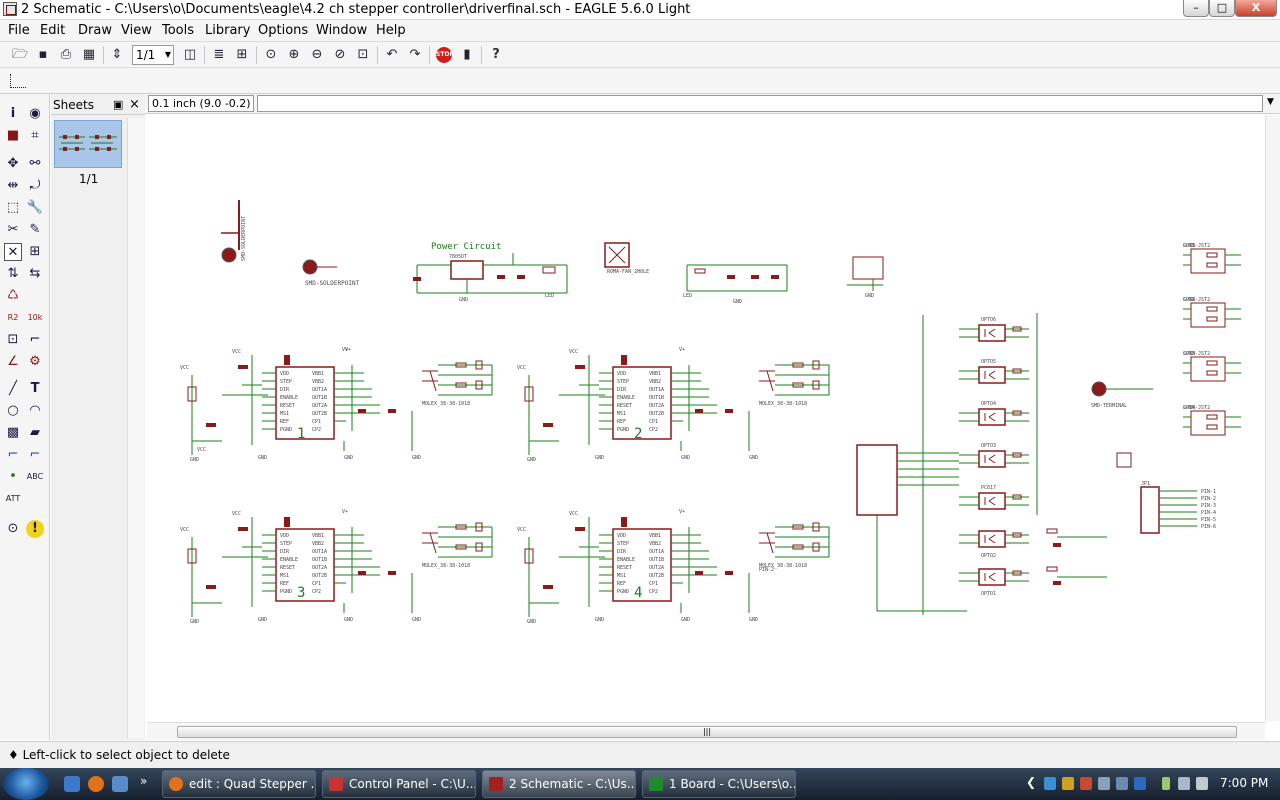  What do you see at coordinates (467, 55) in the screenshot?
I see `go-icon: ▮` at bounding box center [467, 55].